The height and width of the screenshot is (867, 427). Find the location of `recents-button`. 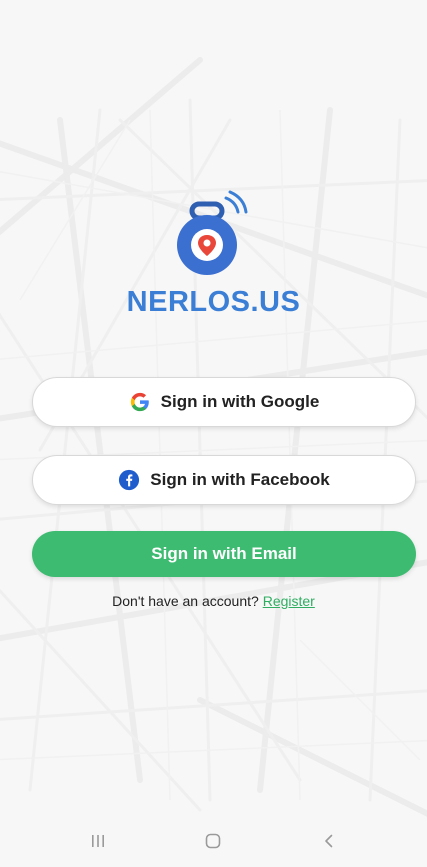

recents-button is located at coordinates (98, 841).